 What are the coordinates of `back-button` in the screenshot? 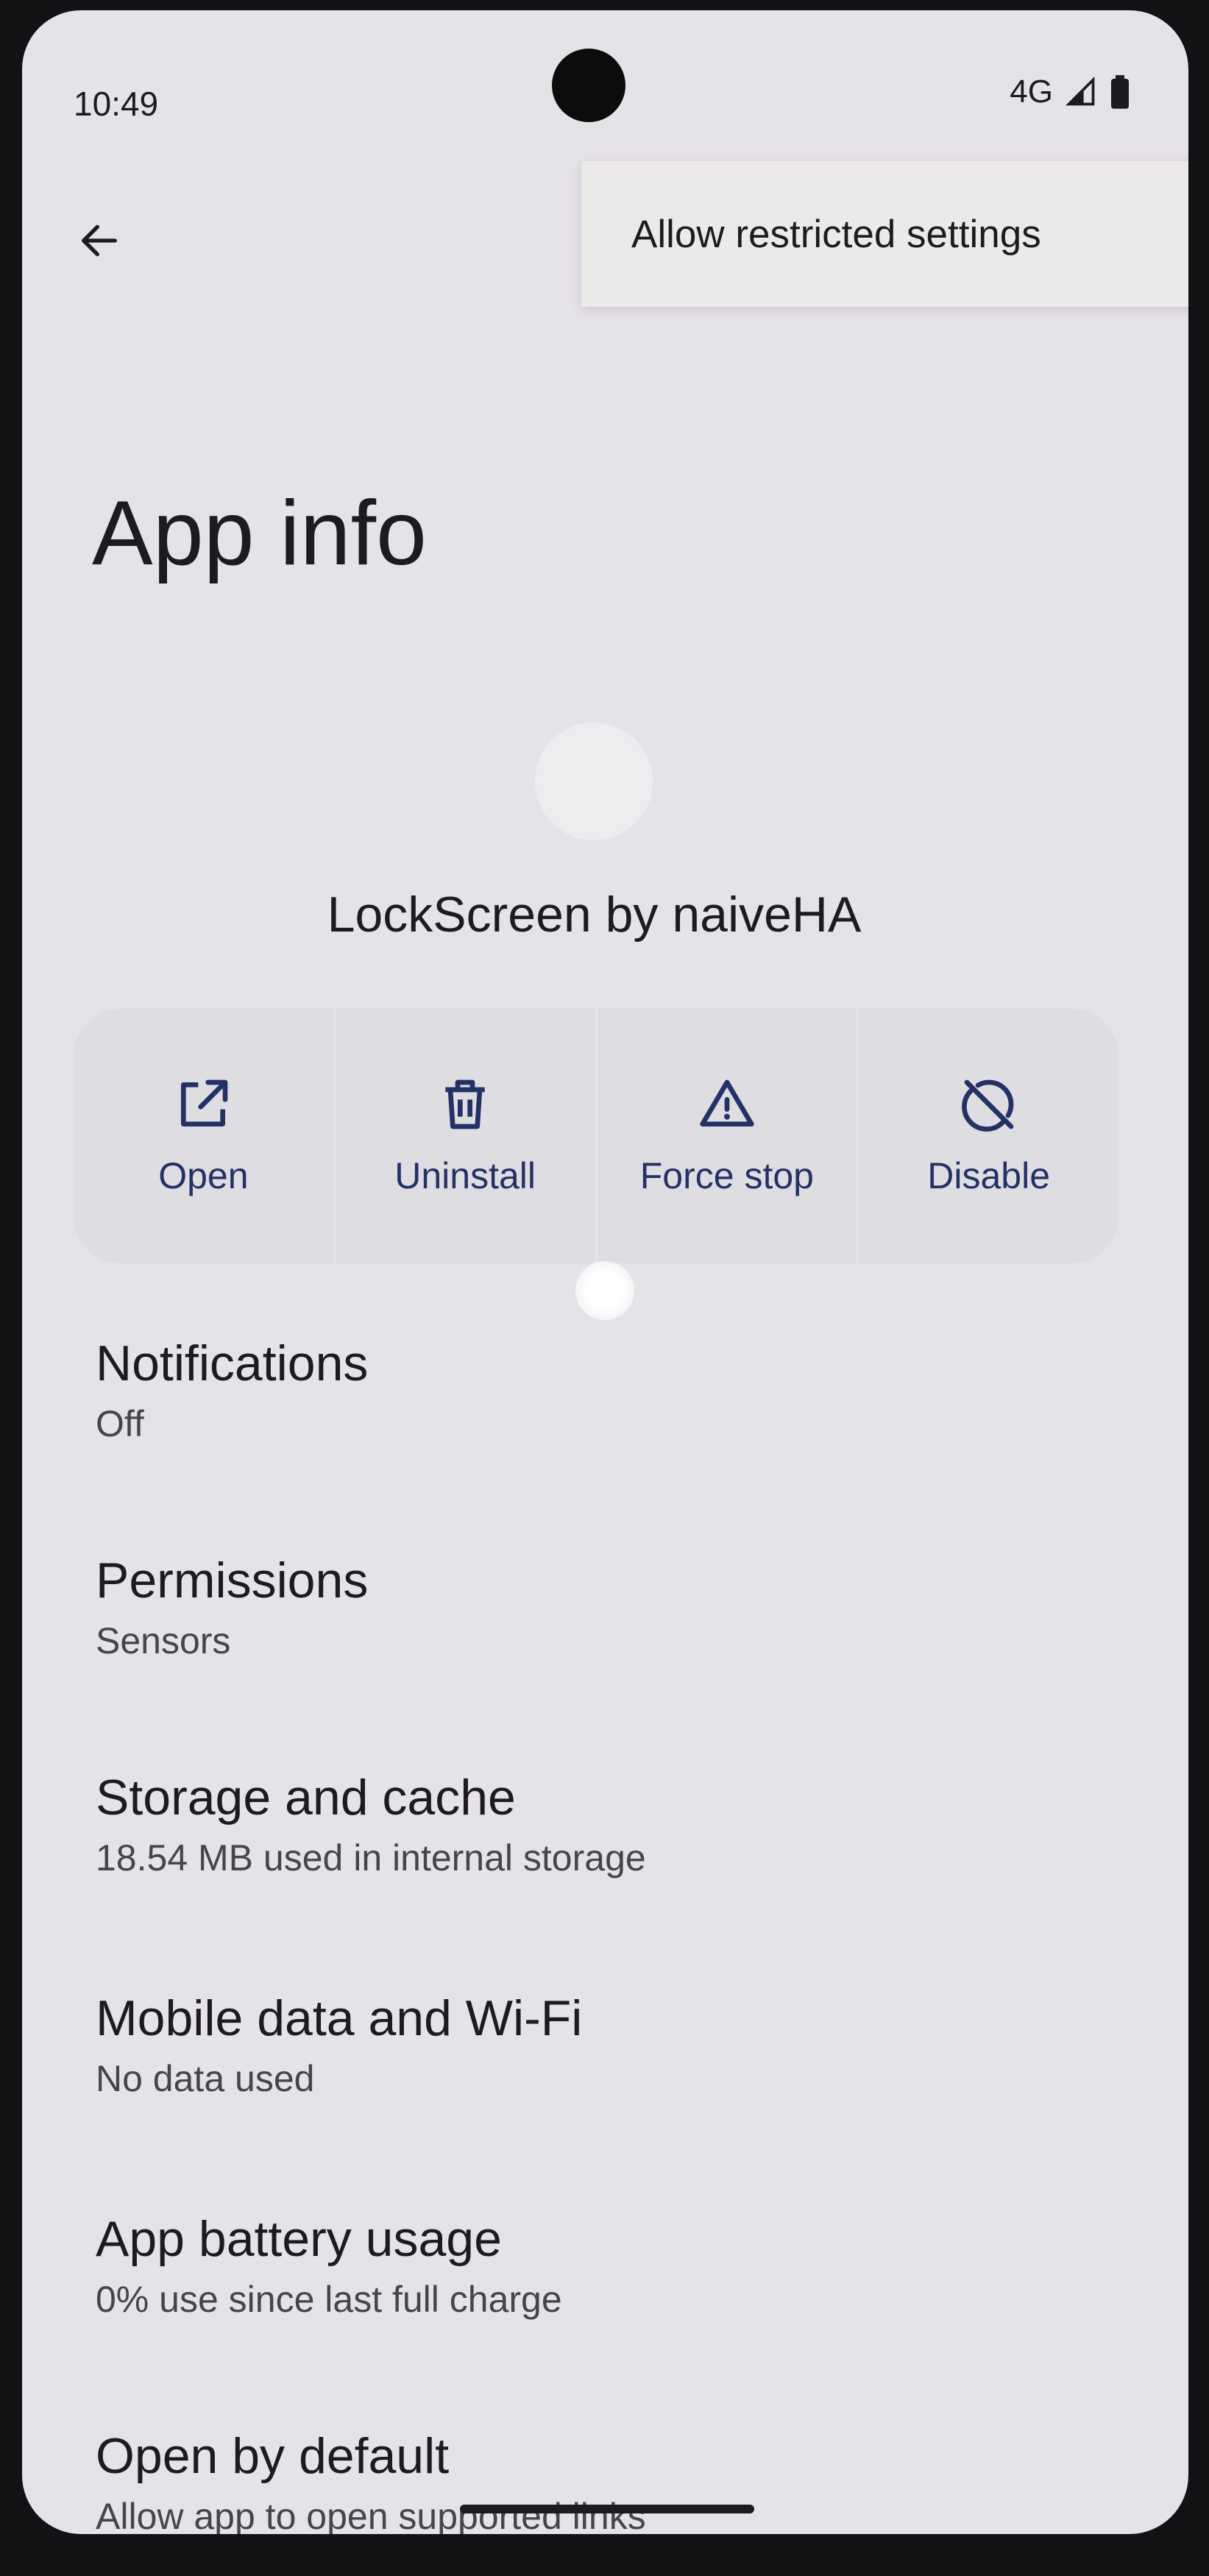 It's located at (99, 242).